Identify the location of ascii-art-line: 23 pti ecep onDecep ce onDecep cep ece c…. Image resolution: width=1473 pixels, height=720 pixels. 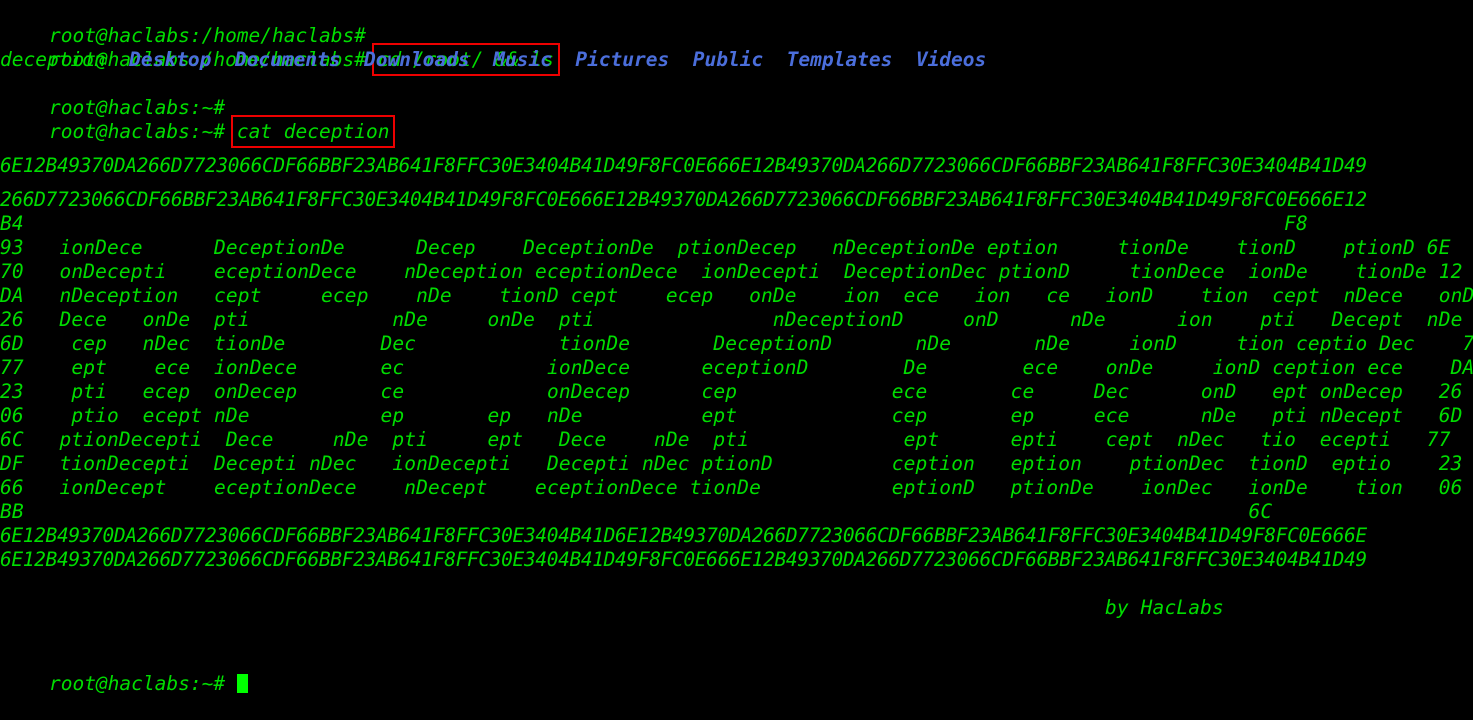
(731, 391).